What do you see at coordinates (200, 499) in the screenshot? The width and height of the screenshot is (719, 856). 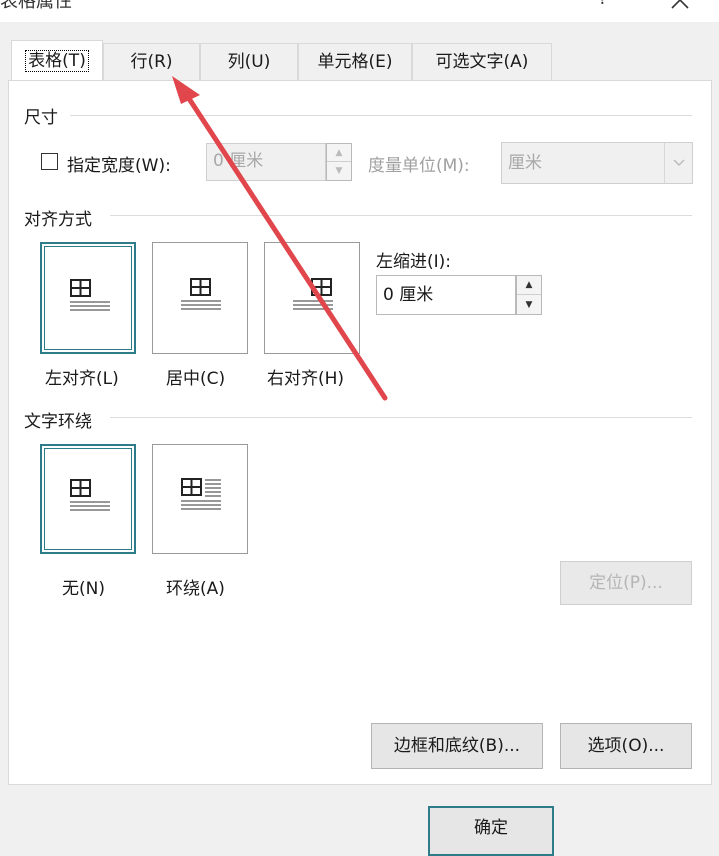 I see `wrap-around-tile` at bounding box center [200, 499].